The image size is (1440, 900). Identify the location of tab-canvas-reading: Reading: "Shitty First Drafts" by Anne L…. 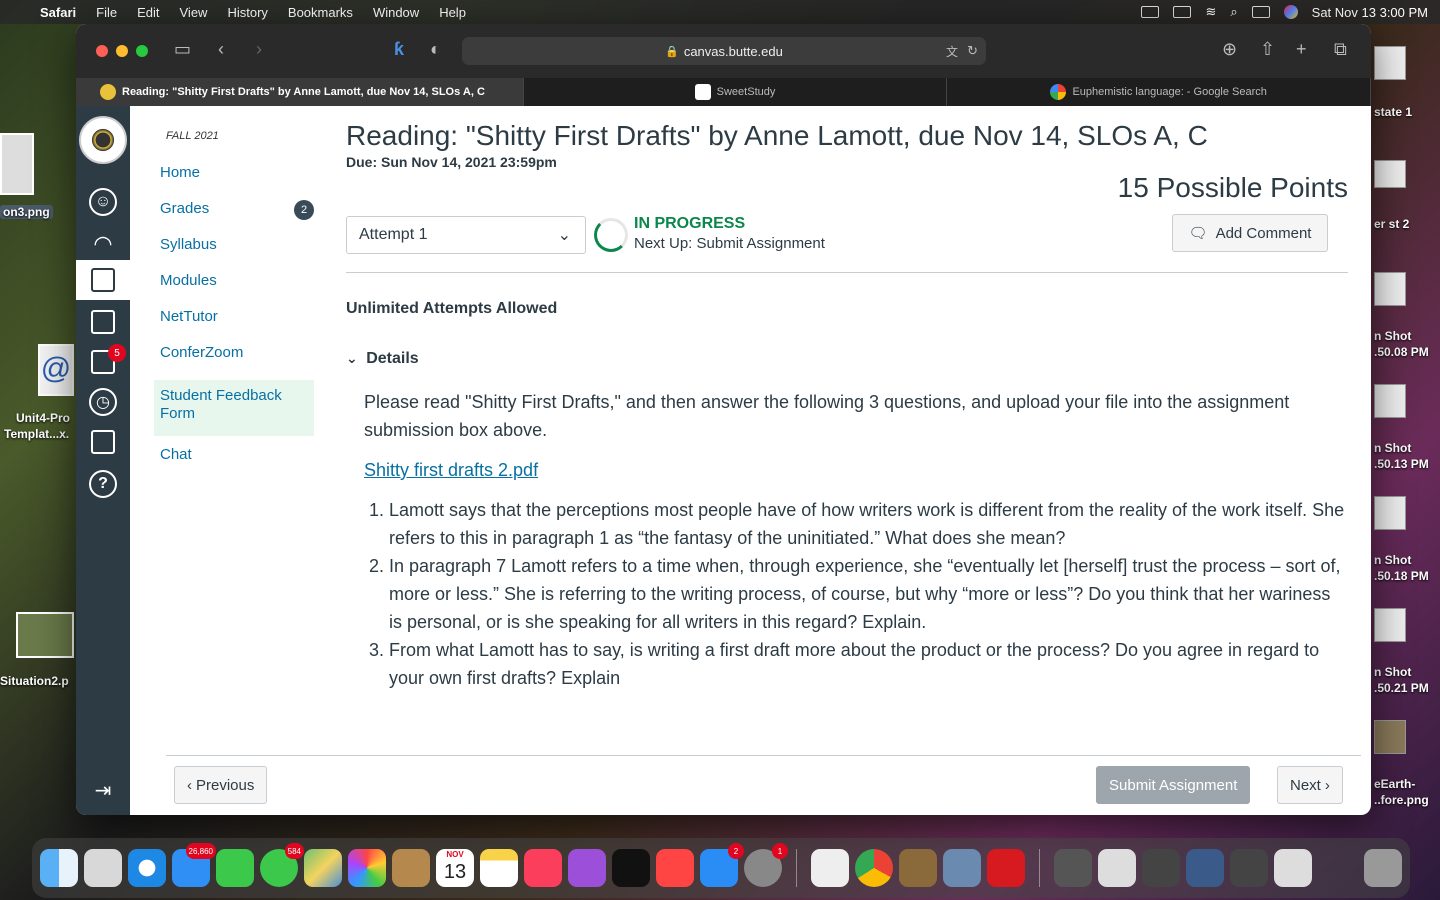
(300, 92).